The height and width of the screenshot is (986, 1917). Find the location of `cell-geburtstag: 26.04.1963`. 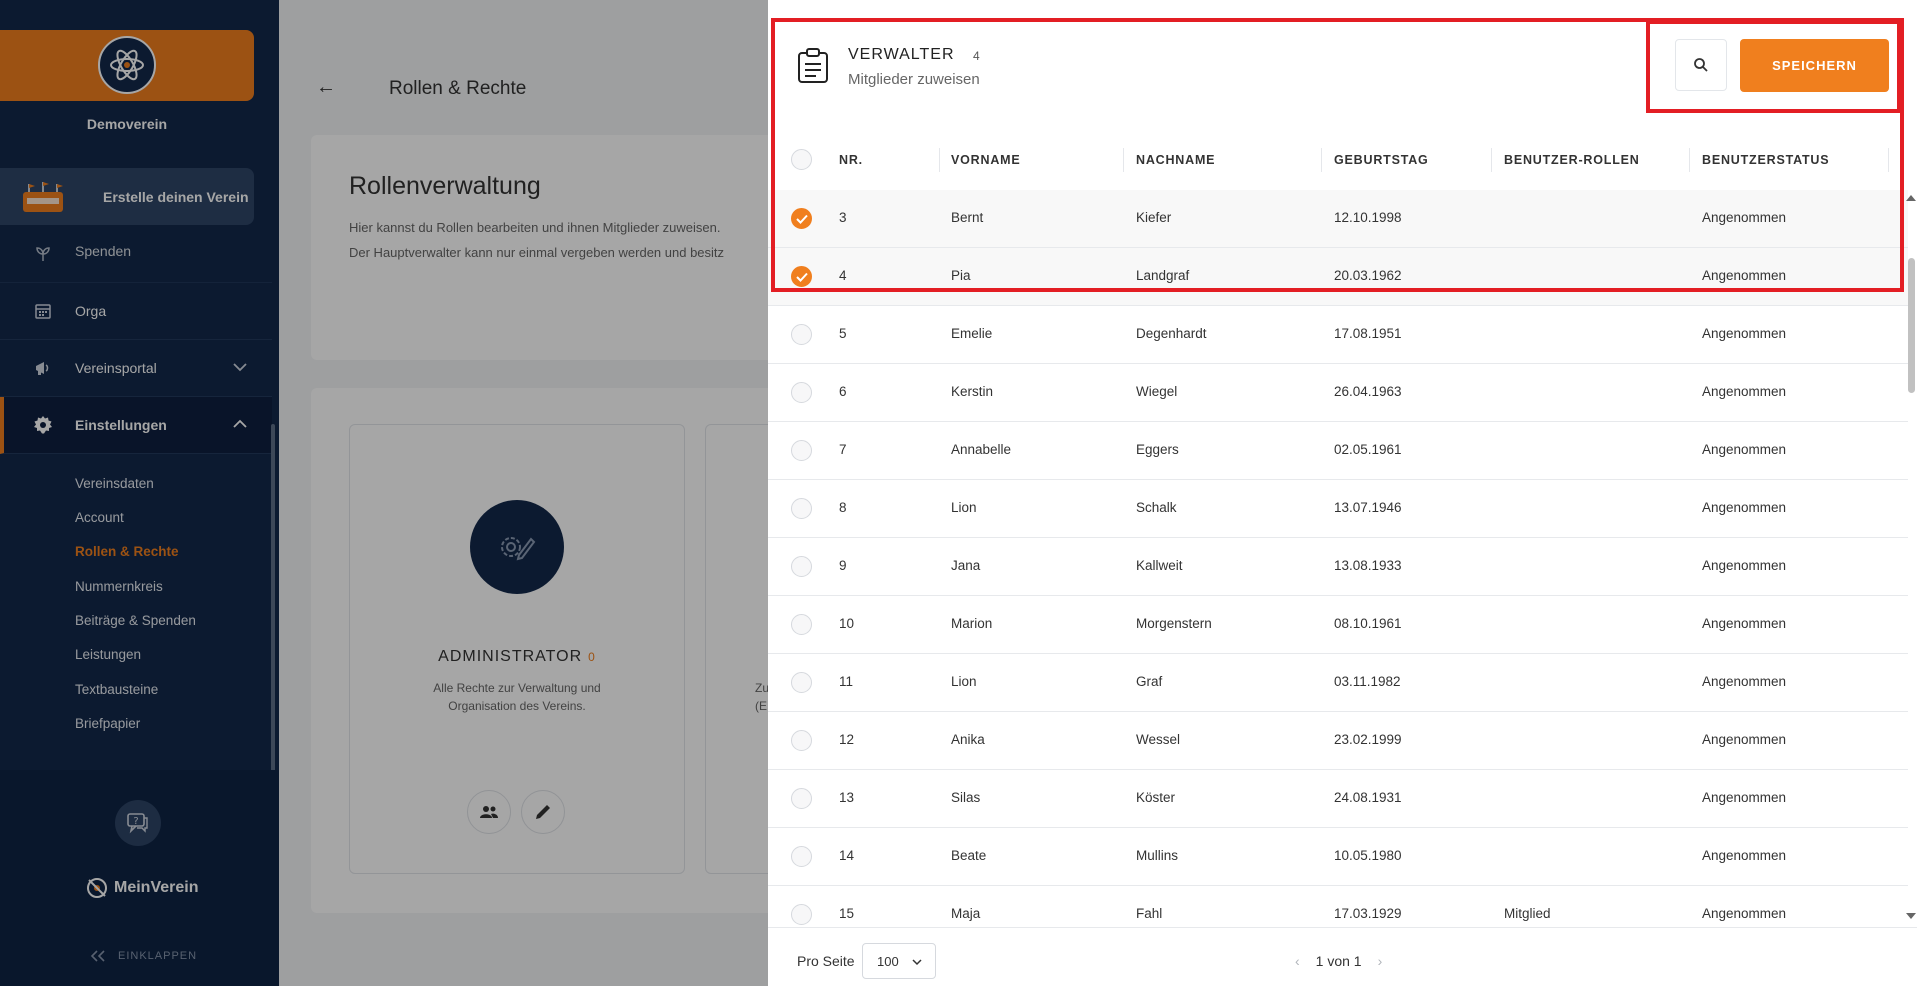

cell-geburtstag: 26.04.1963 is located at coordinates (1368, 391).